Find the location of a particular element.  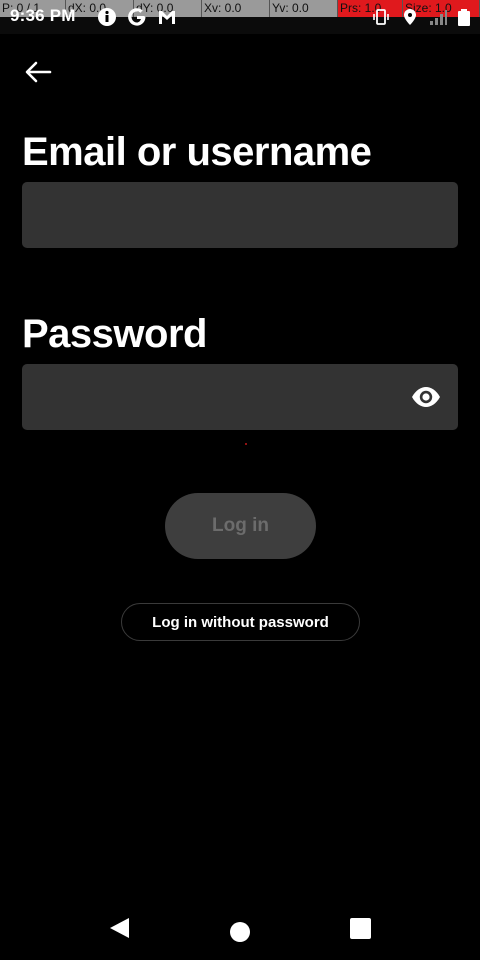

email-field is located at coordinates (240, 215).